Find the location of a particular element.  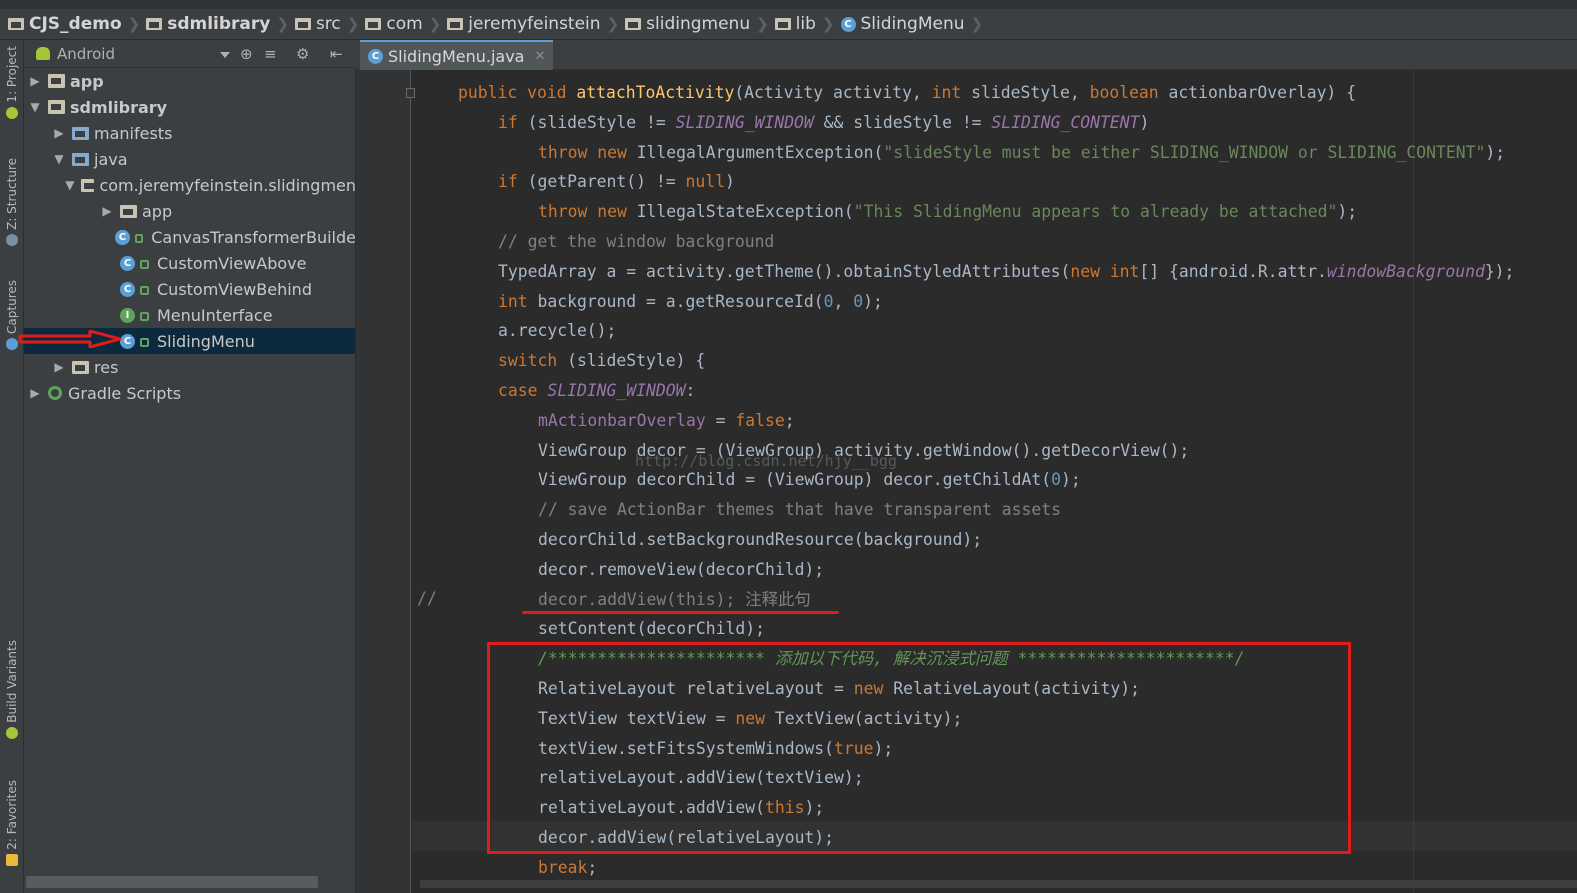

tree-item-app: ▶ app is located at coordinates (189, 81).